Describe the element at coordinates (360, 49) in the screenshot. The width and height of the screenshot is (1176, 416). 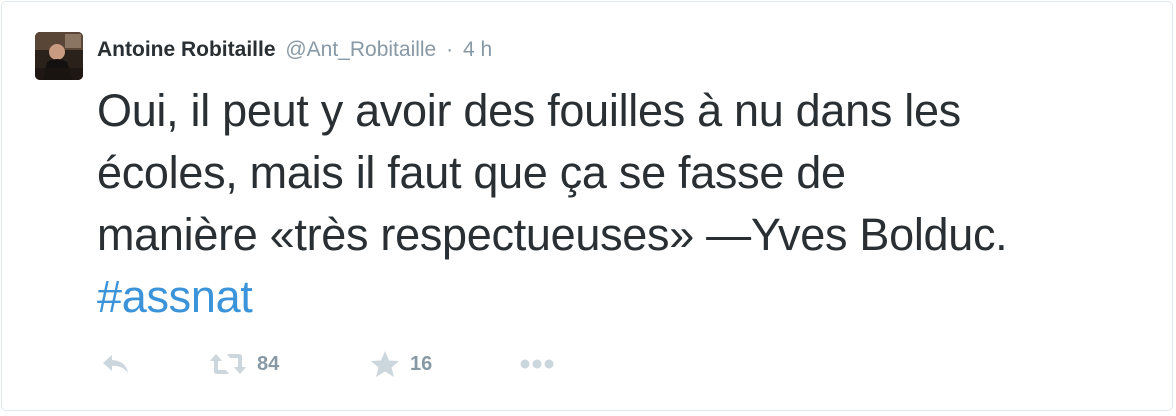
I see `author-username: @Ant_Robitaille` at that location.